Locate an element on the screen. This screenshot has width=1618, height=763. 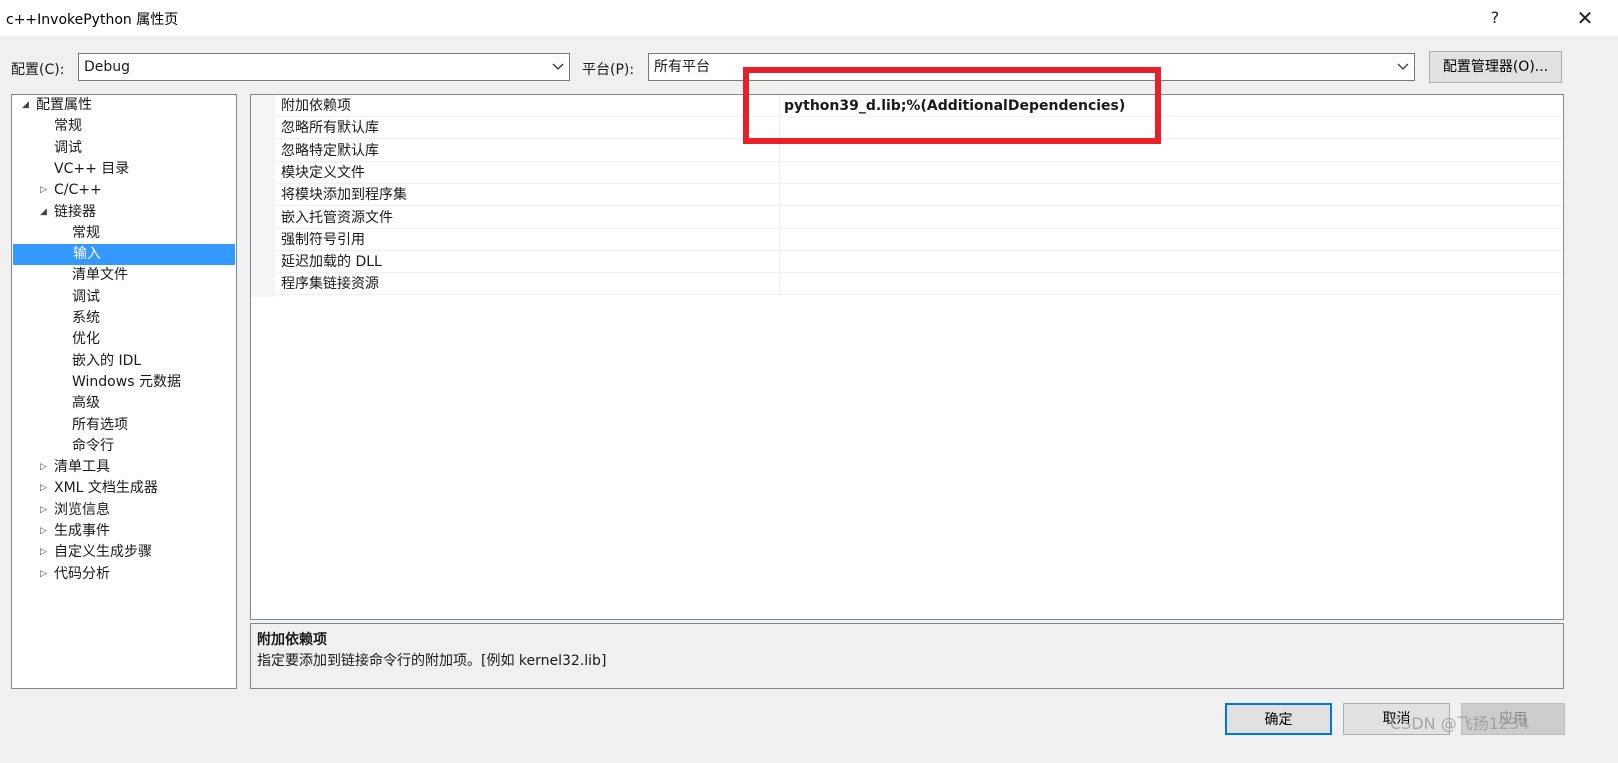
tree-item-label: 配置属性 is located at coordinates (64, 105).